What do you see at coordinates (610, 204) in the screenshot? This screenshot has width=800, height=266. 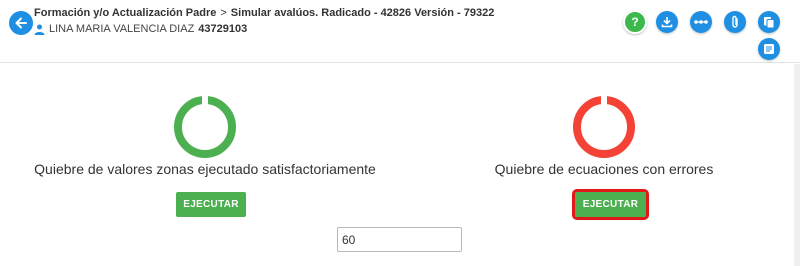 I see `execute-button-right: EJECUTAR` at bounding box center [610, 204].